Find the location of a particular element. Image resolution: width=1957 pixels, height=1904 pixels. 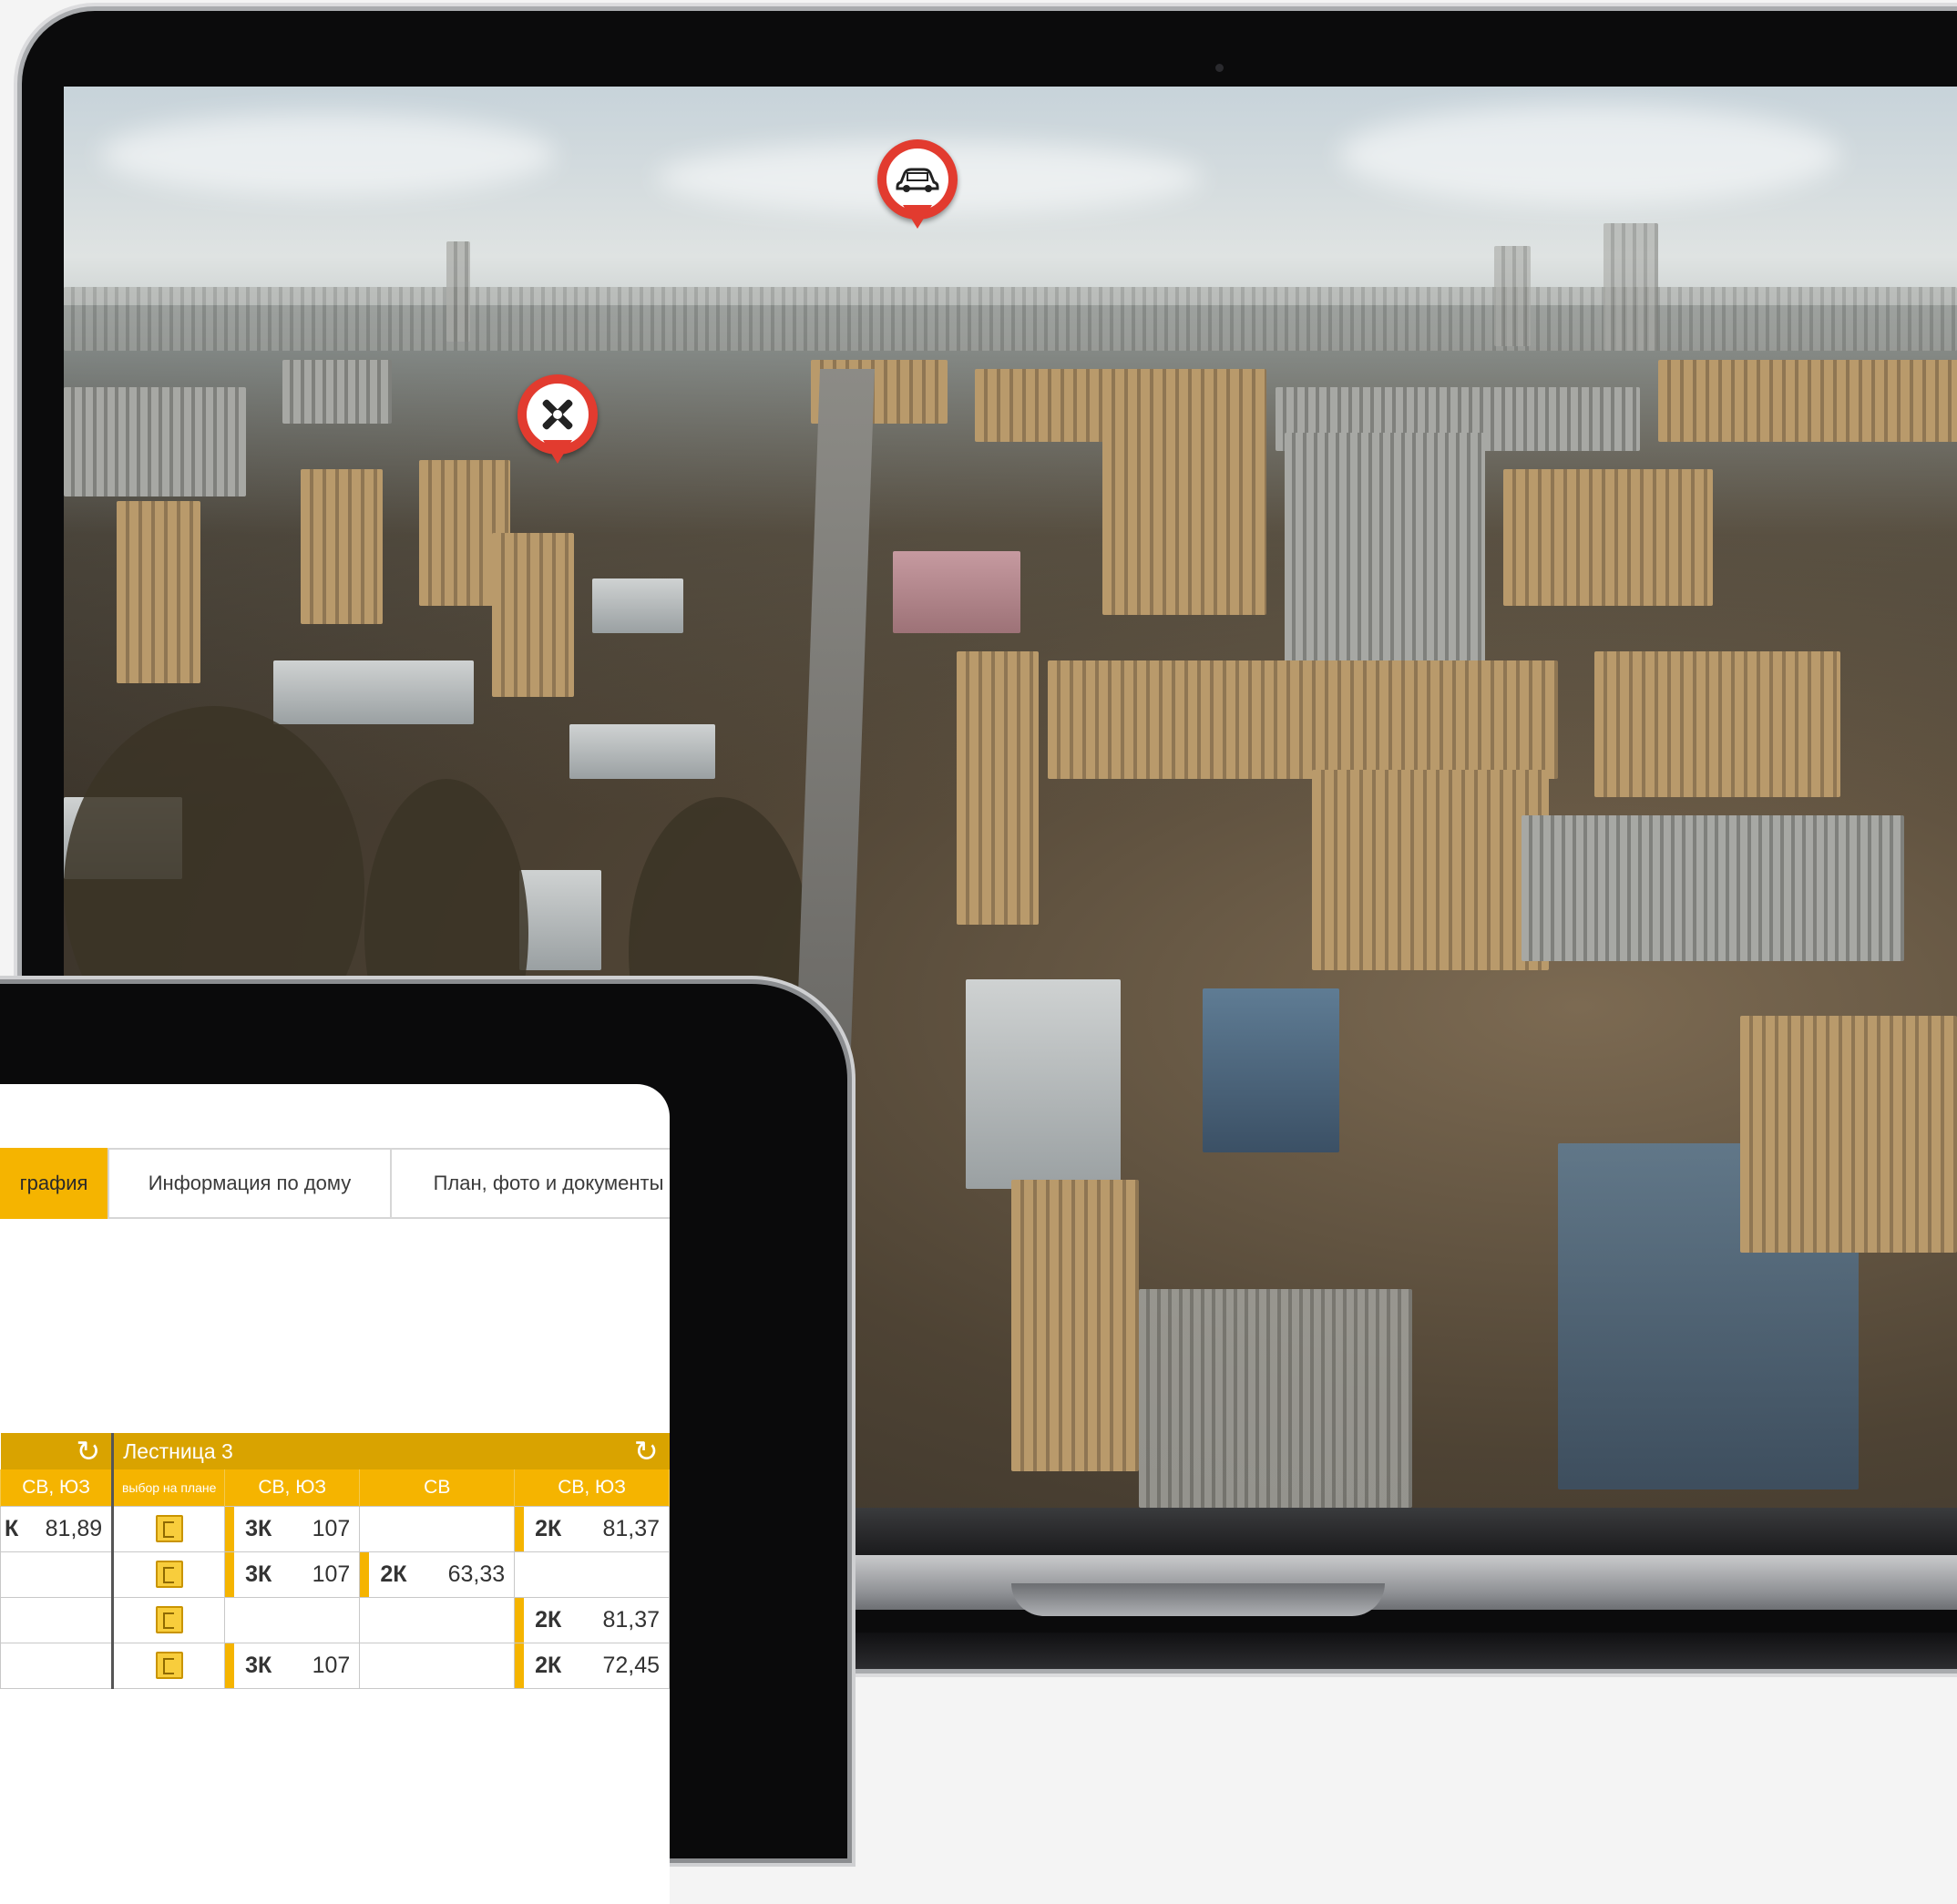

table-row: К 81,89 3К 107 2К 81,37 is located at coordinates (335, 1529).